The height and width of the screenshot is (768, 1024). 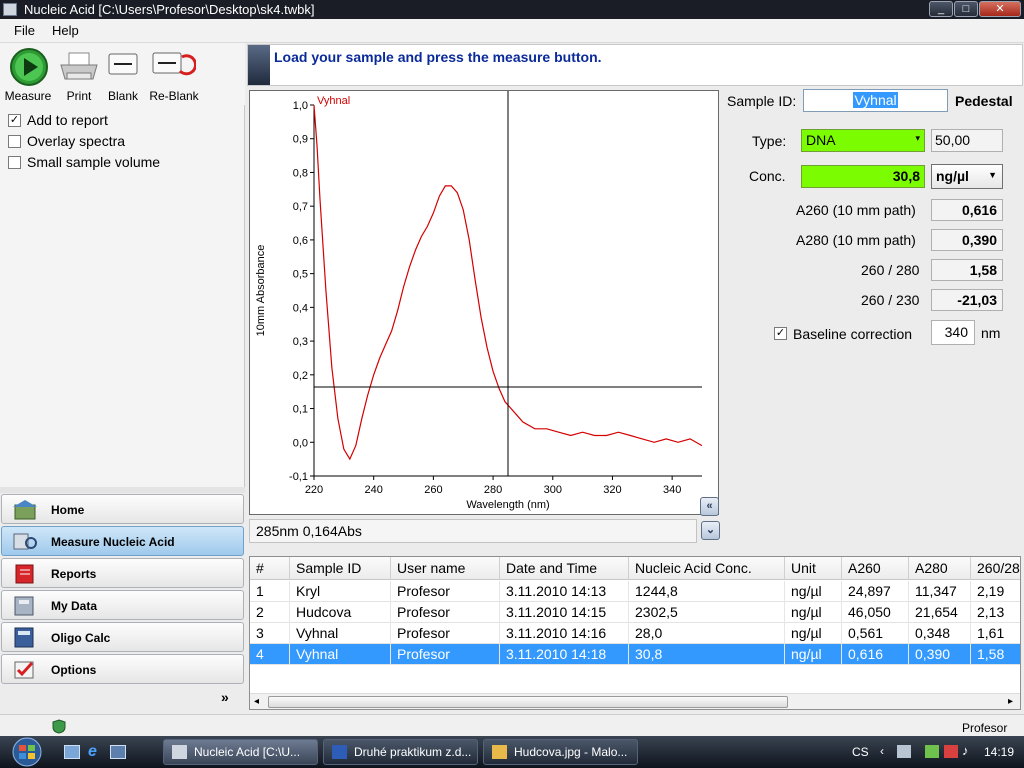 What do you see at coordinates (122, 509) in the screenshot?
I see `nav-home: Home` at bounding box center [122, 509].